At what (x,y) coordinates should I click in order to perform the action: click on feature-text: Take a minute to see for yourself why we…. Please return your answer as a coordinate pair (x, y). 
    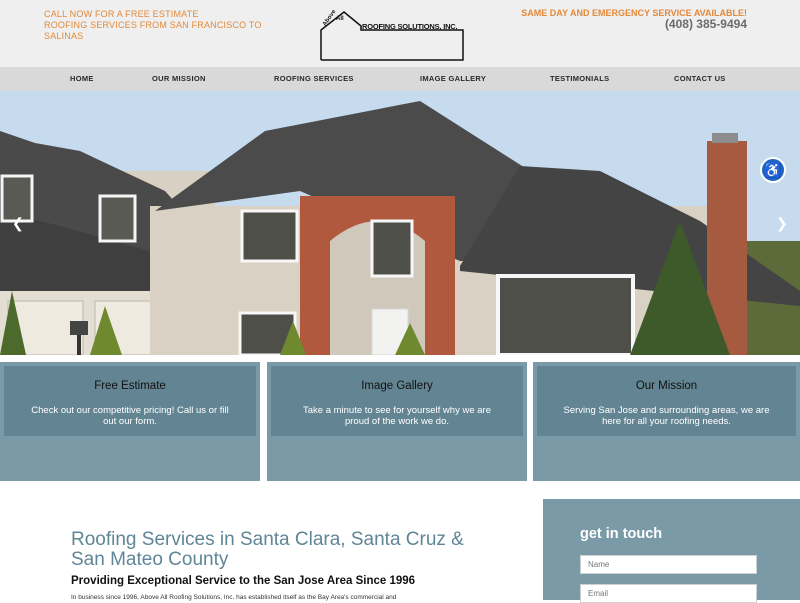
    Looking at the image, I should click on (397, 416).